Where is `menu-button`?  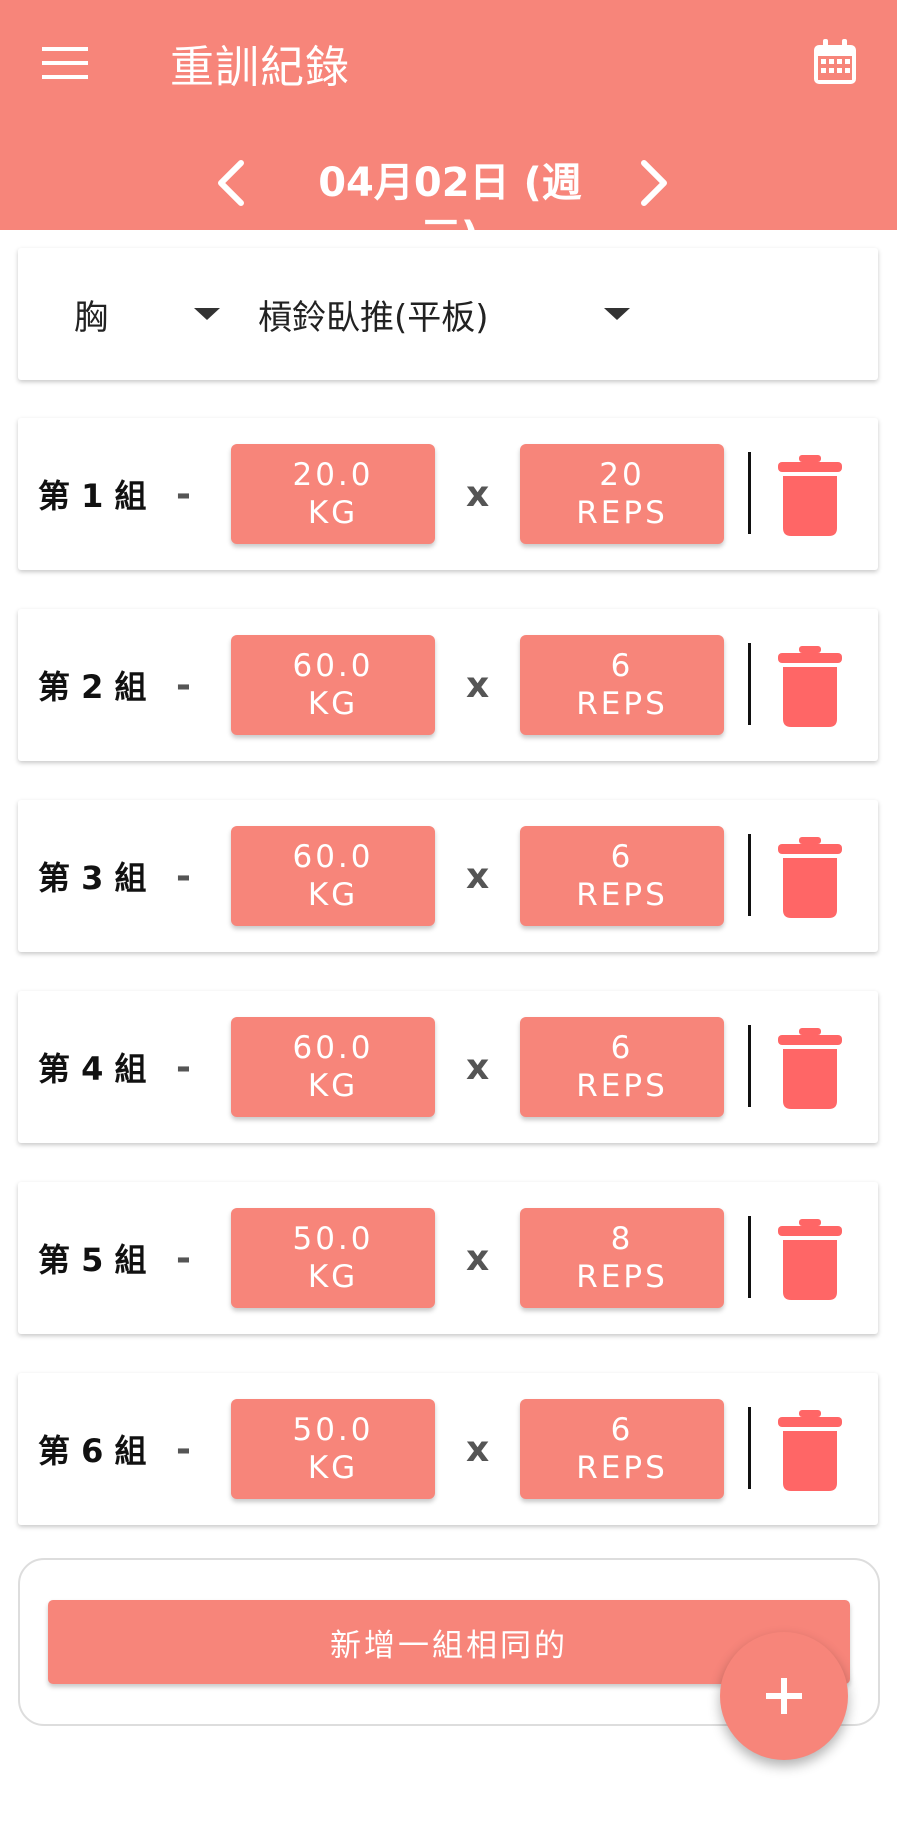 menu-button is located at coordinates (65, 63).